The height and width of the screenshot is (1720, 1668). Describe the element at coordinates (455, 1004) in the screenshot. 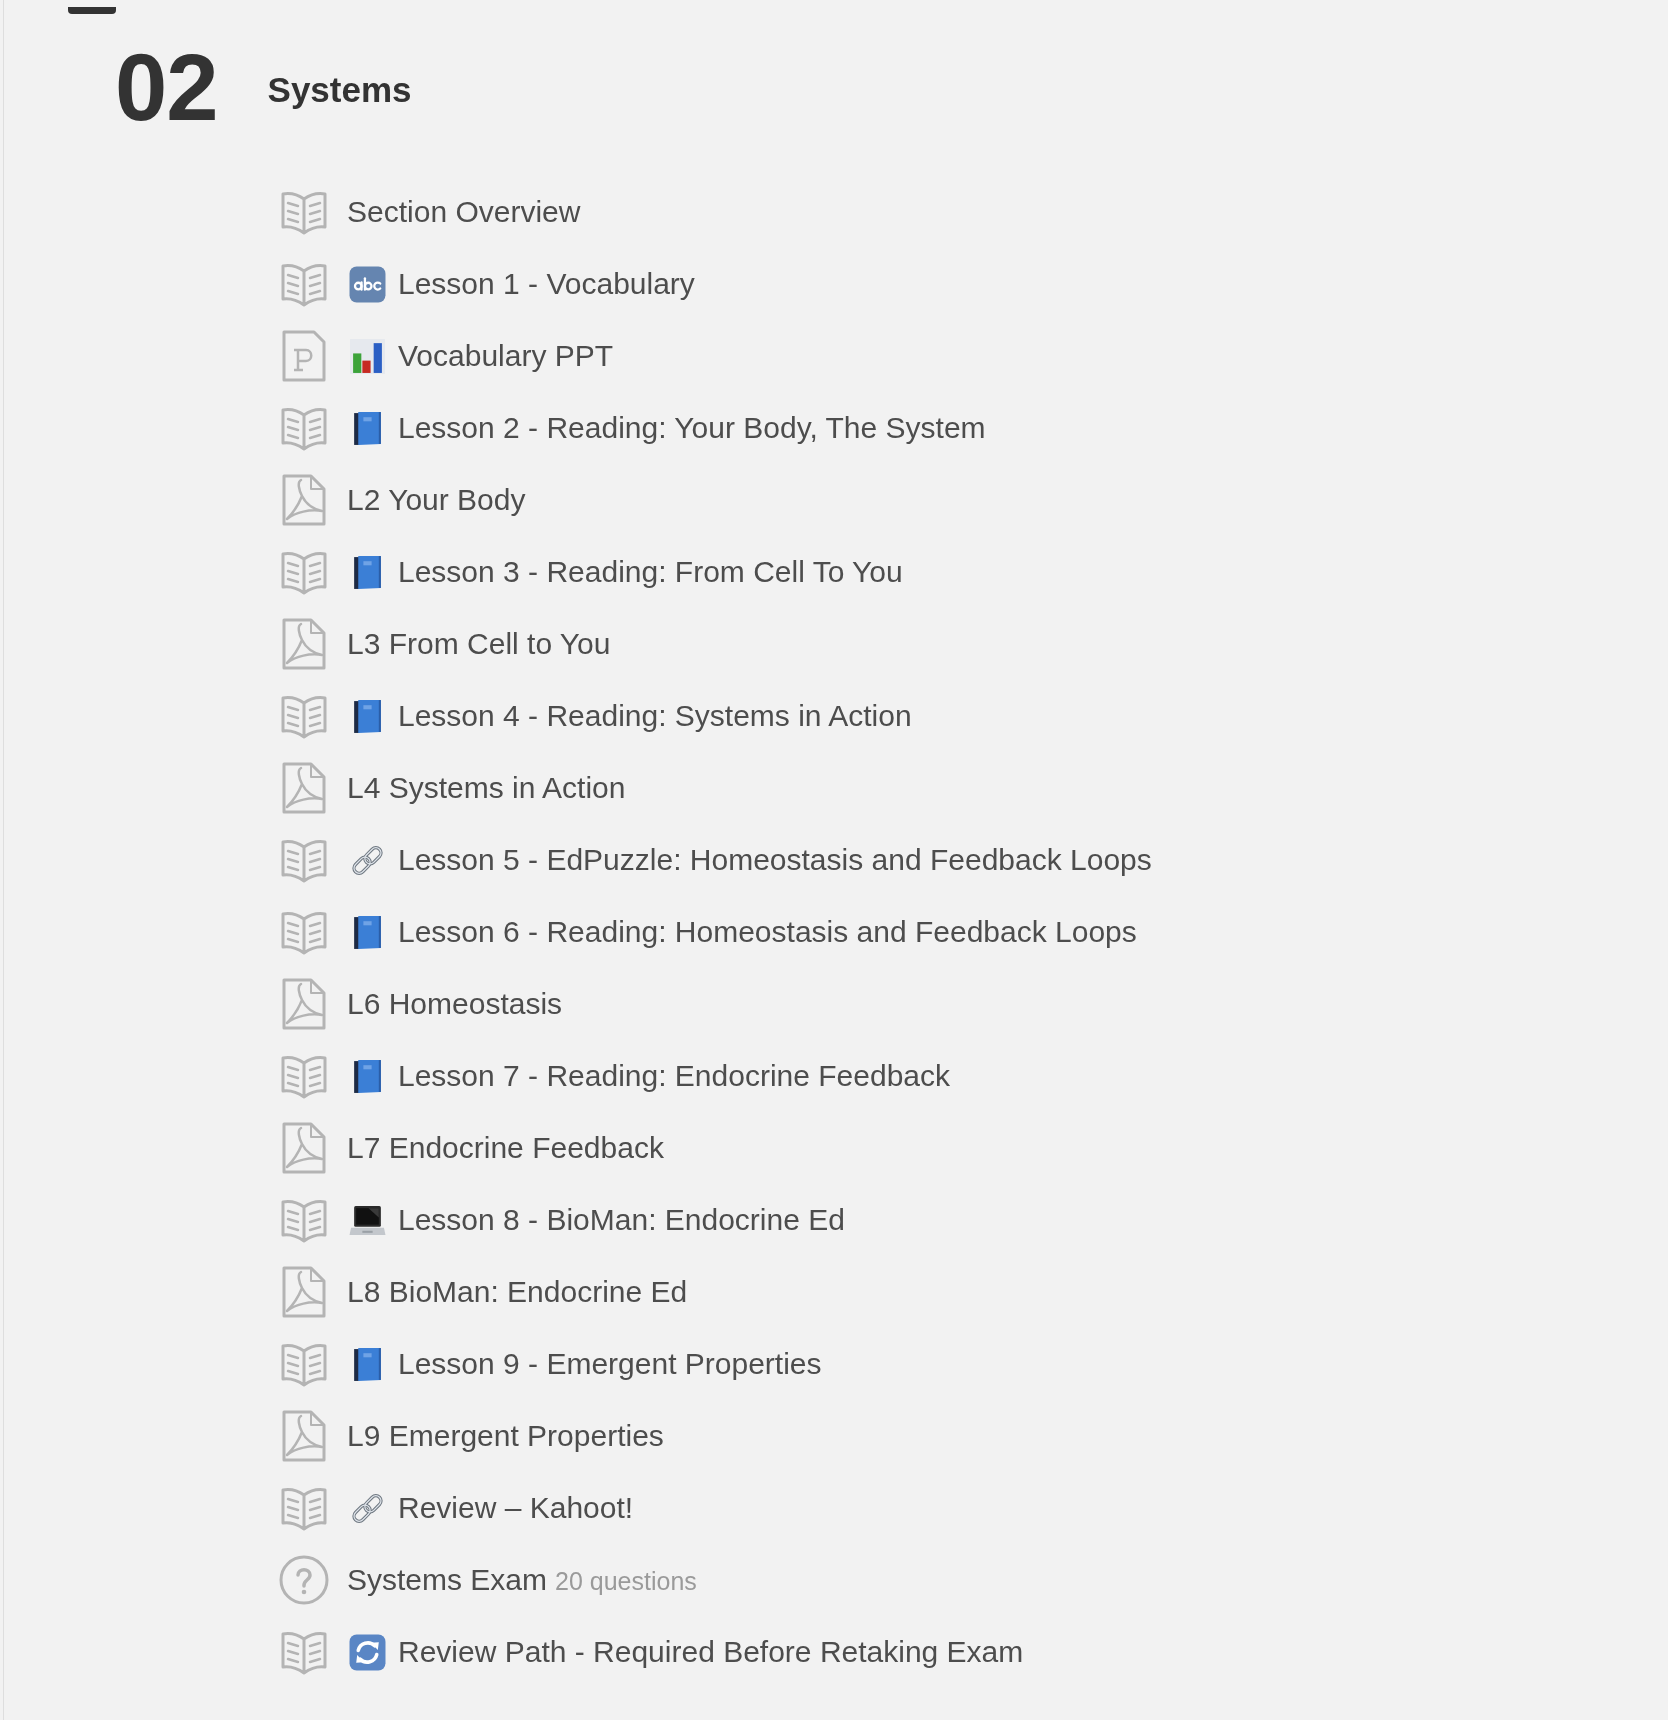

I see `outline-item-link: L6 Homeostasis` at that location.